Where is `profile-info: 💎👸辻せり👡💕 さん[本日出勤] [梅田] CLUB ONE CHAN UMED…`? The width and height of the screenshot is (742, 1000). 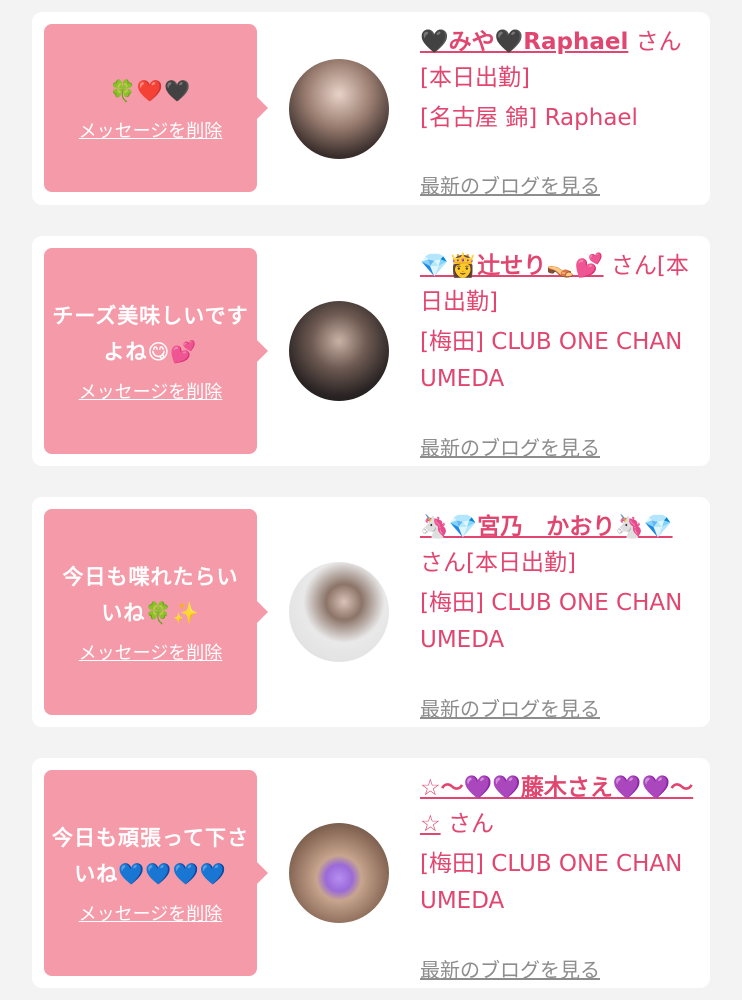 profile-info: 💎👸辻せり👡💕 さん[本日出勤] [梅田] CLUB ONE CHAN UMED… is located at coordinates (560, 354).